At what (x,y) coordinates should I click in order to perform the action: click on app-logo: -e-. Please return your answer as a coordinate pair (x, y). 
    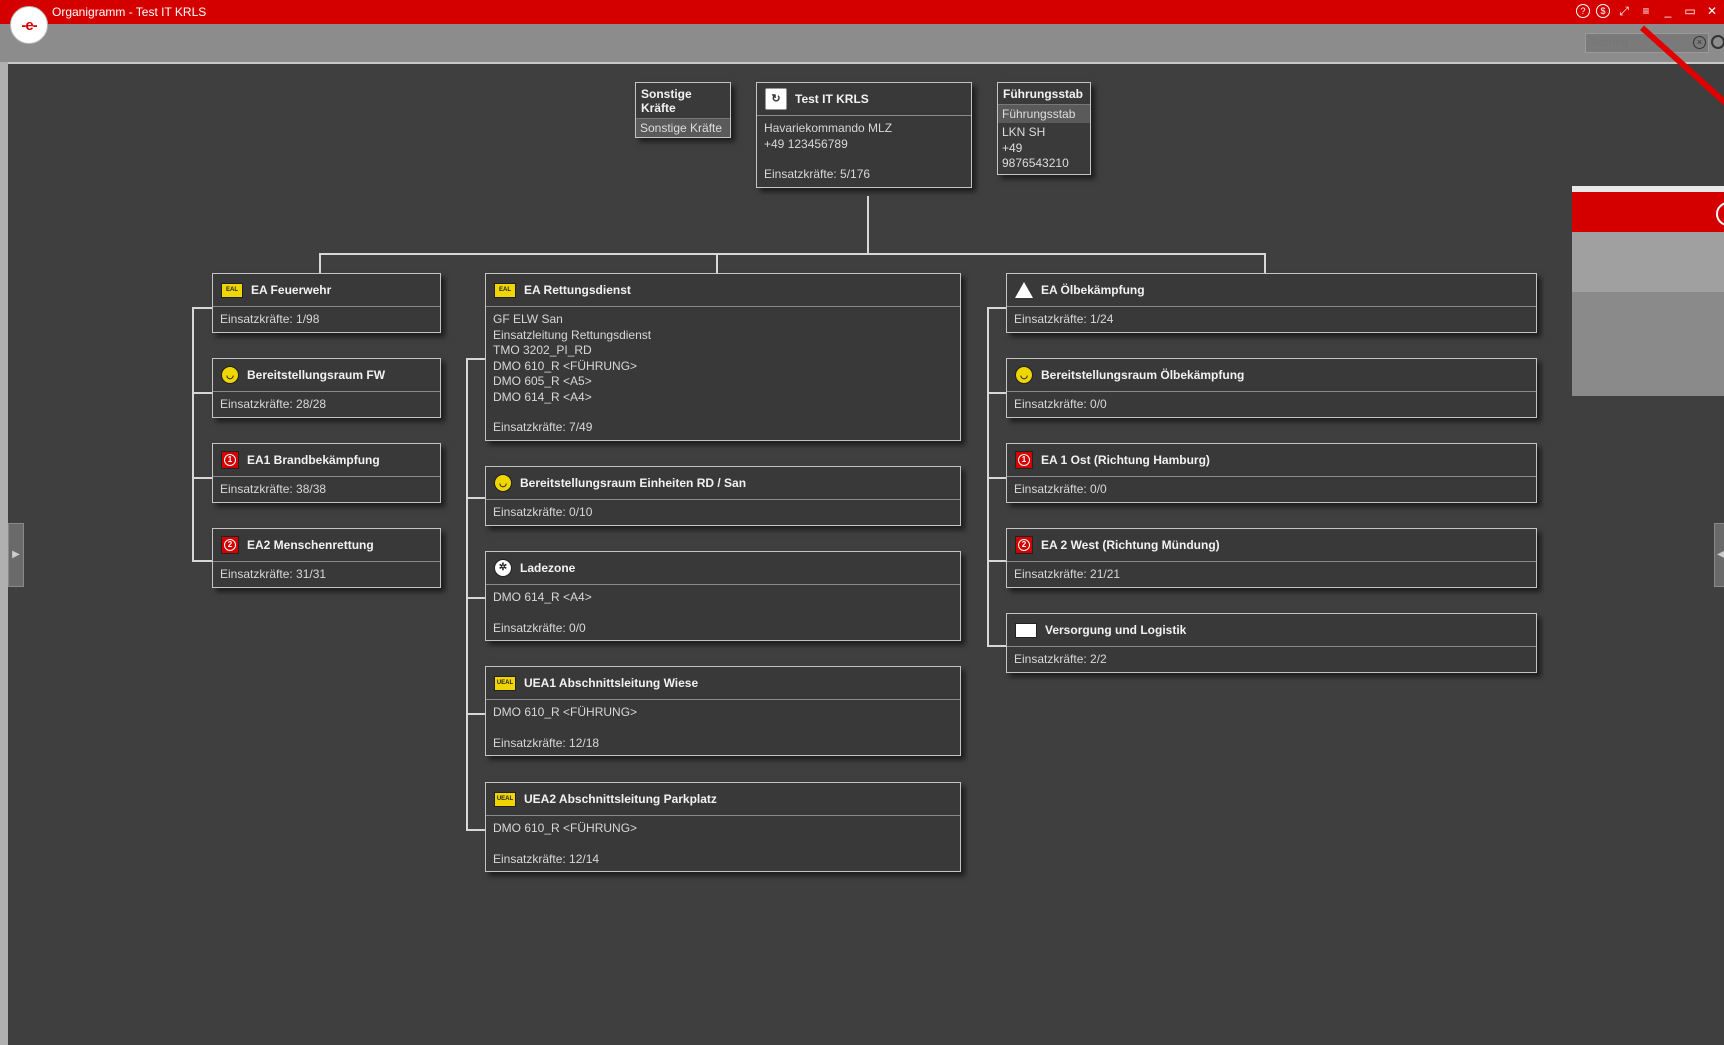
    Looking at the image, I should click on (29, 25).